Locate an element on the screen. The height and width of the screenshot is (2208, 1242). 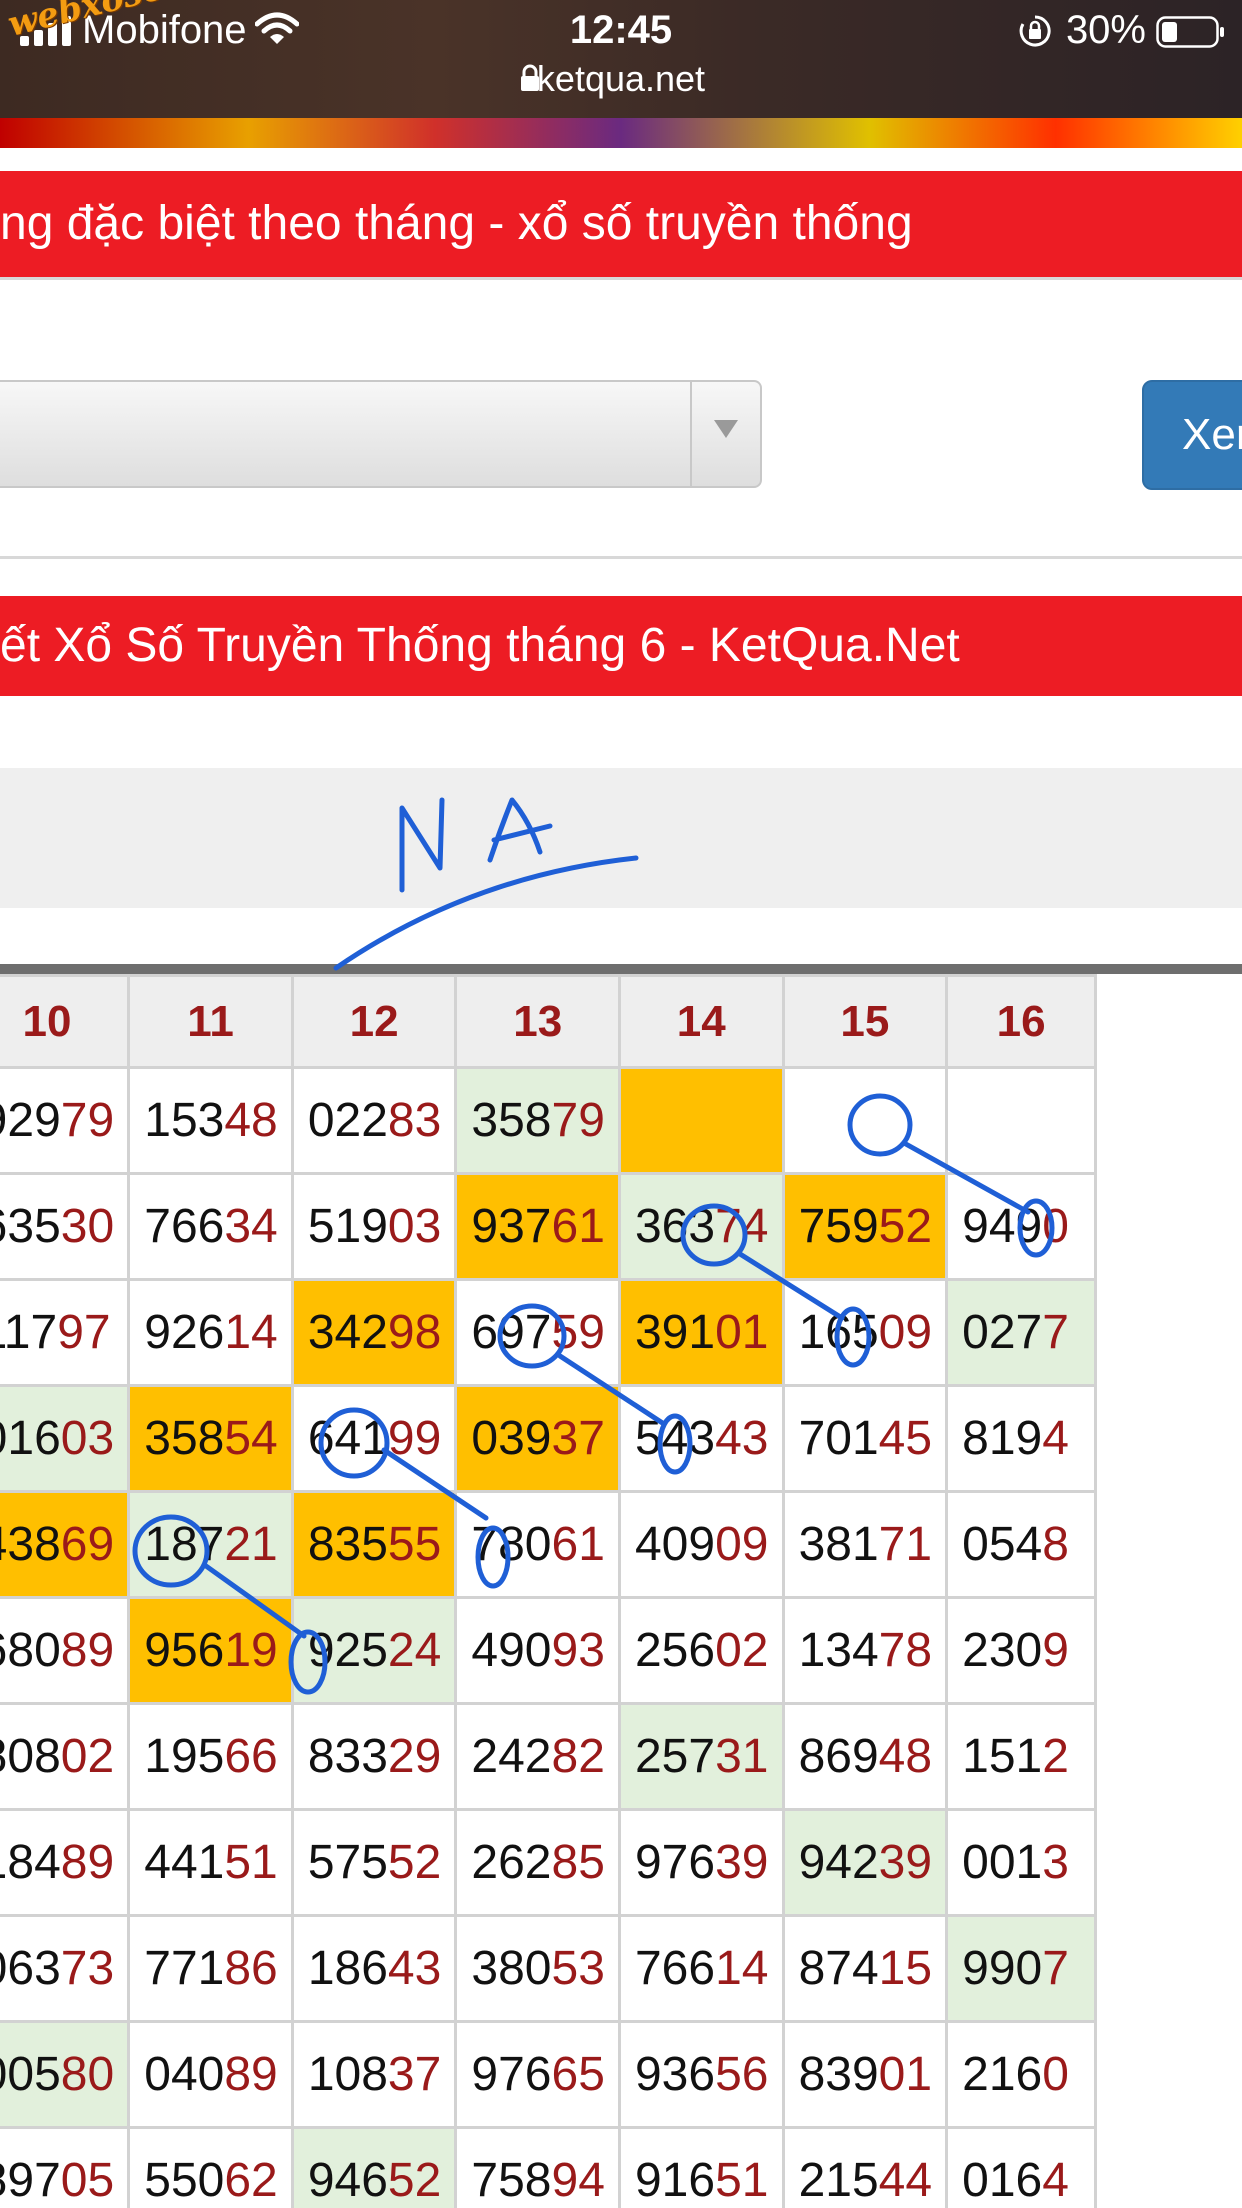
result-last-two-digits: 94 is located at coordinates (578, 2180).